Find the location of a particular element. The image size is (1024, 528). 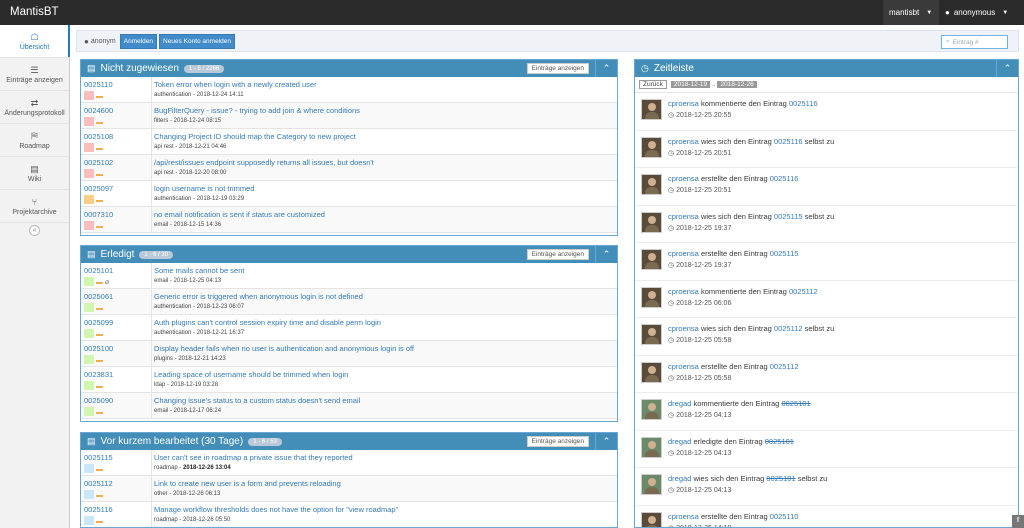

timeline-time: ◷ 2018-12-25 20:55 is located at coordinates (699, 115).